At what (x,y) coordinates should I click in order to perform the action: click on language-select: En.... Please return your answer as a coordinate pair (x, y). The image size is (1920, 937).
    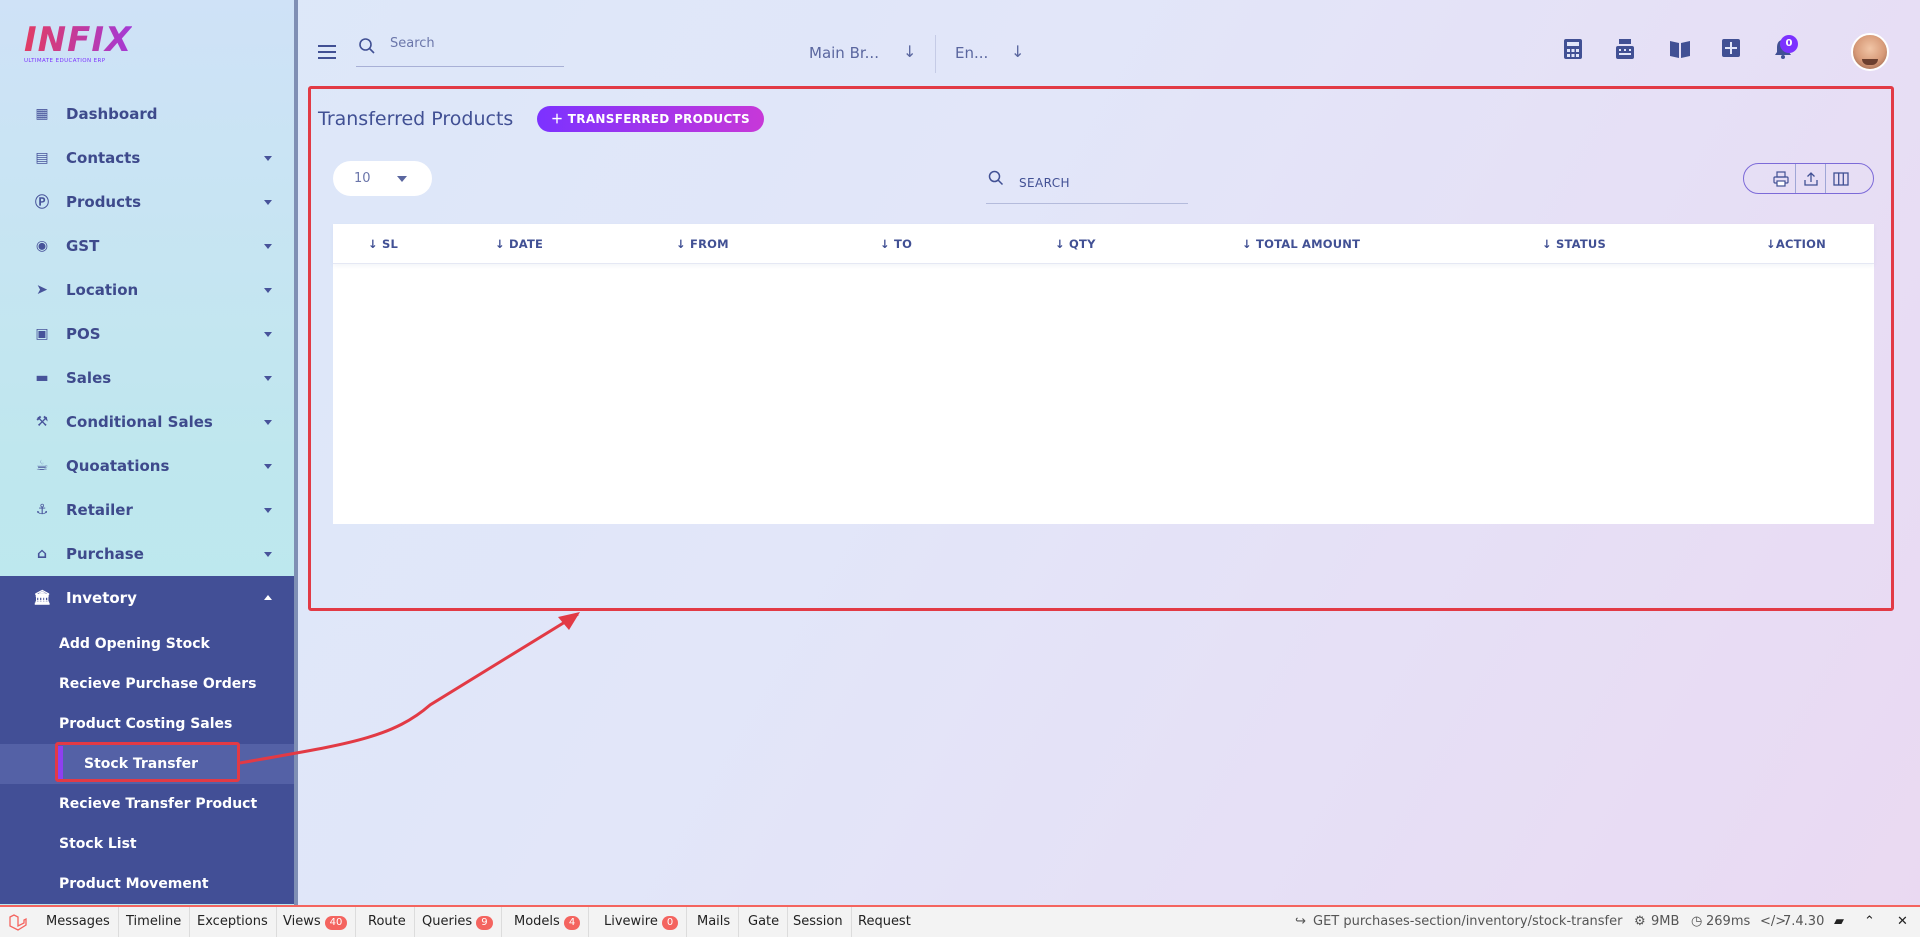
    Looking at the image, I should click on (971, 53).